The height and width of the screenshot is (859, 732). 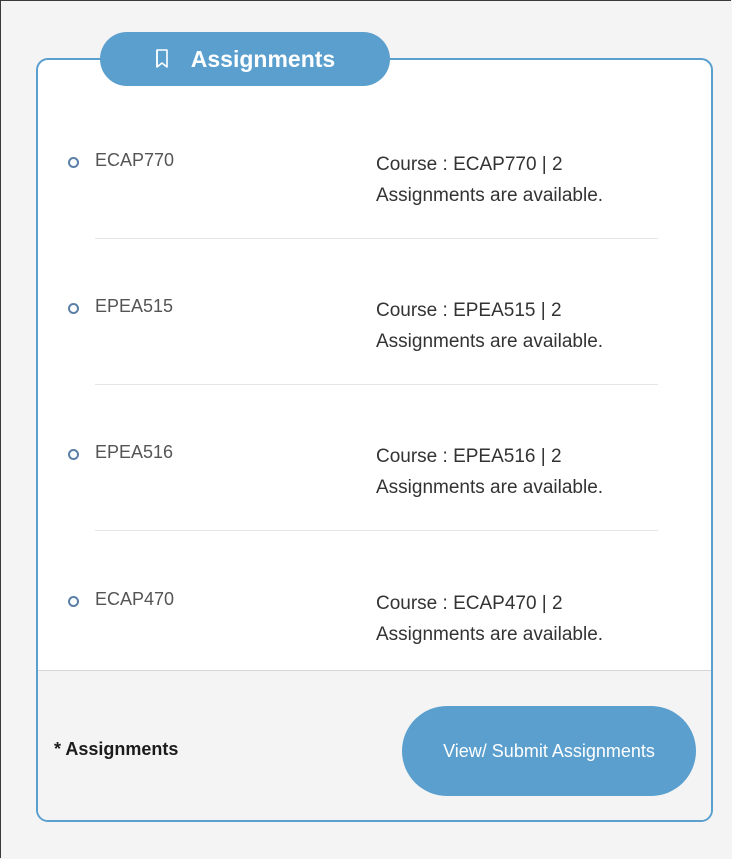 I want to click on card-header: Assignments, so click(x=245, y=59).